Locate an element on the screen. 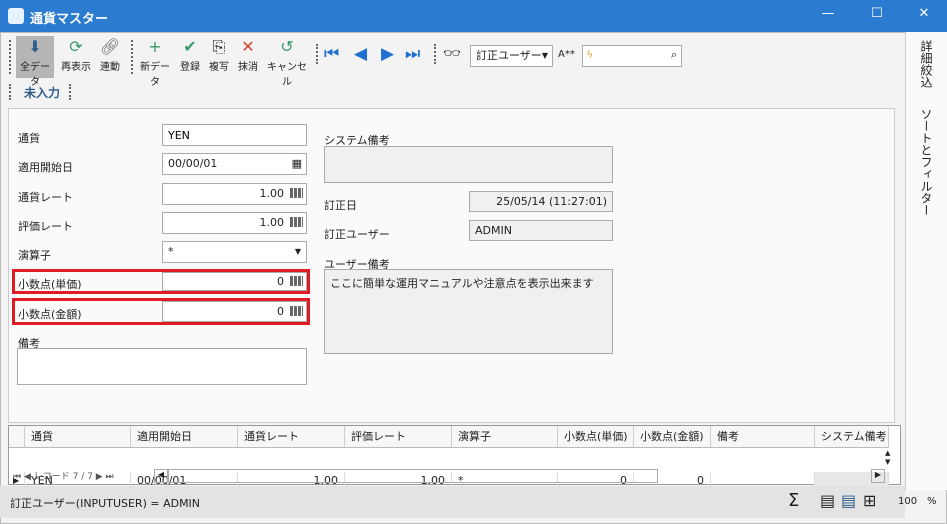 Image resolution: width=947 pixels, height=524 pixels. search-field-value: 訂正ユーザー is located at coordinates (509, 55).